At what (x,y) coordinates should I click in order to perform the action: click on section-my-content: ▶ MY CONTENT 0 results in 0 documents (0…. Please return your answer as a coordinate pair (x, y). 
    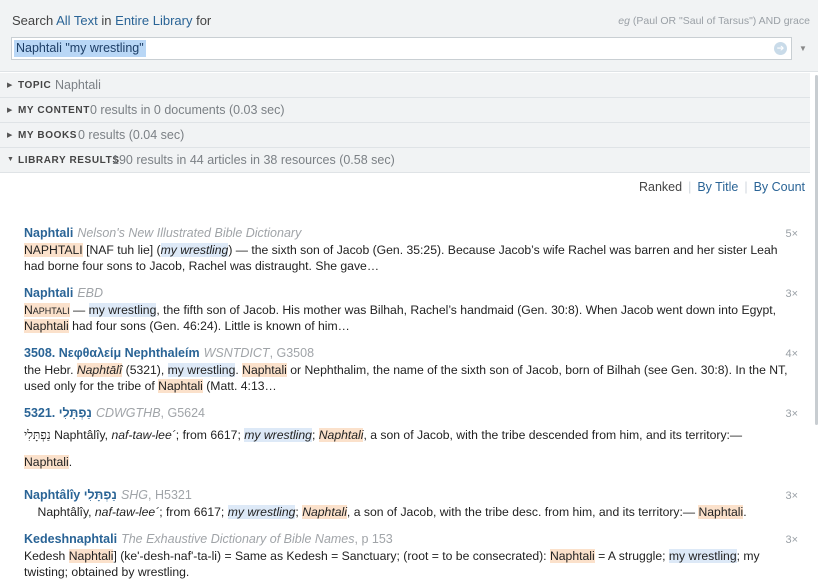
    Looking at the image, I should click on (405, 110).